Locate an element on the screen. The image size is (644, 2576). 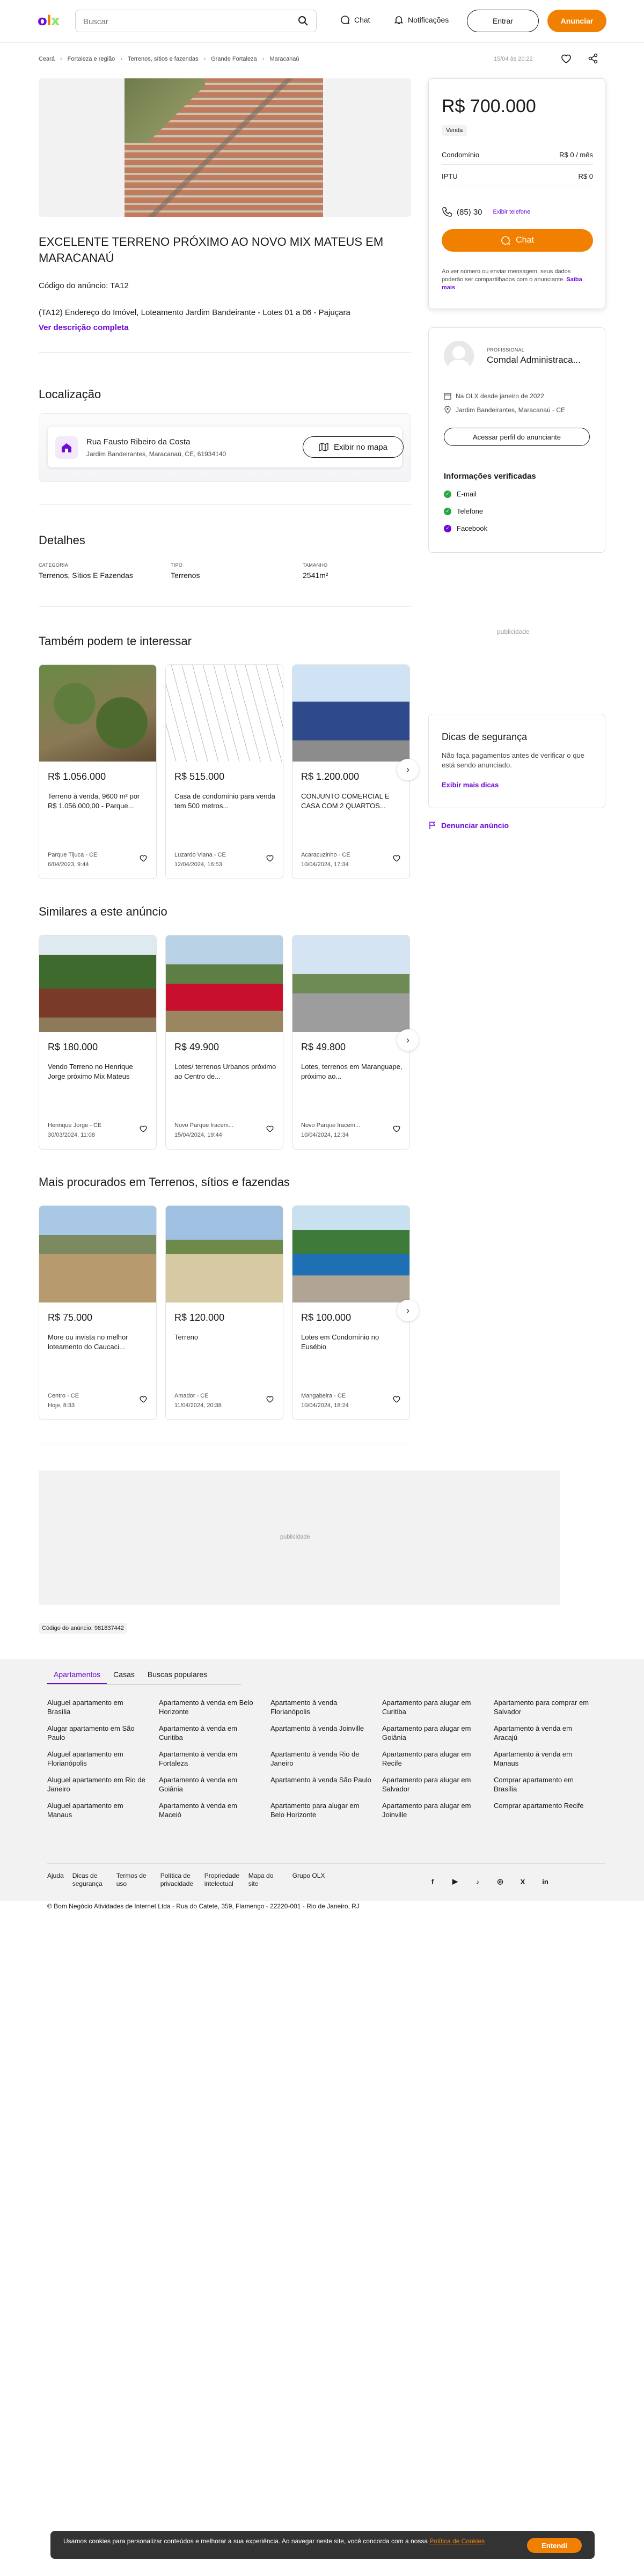
photo-gallery is located at coordinates (225, 147).